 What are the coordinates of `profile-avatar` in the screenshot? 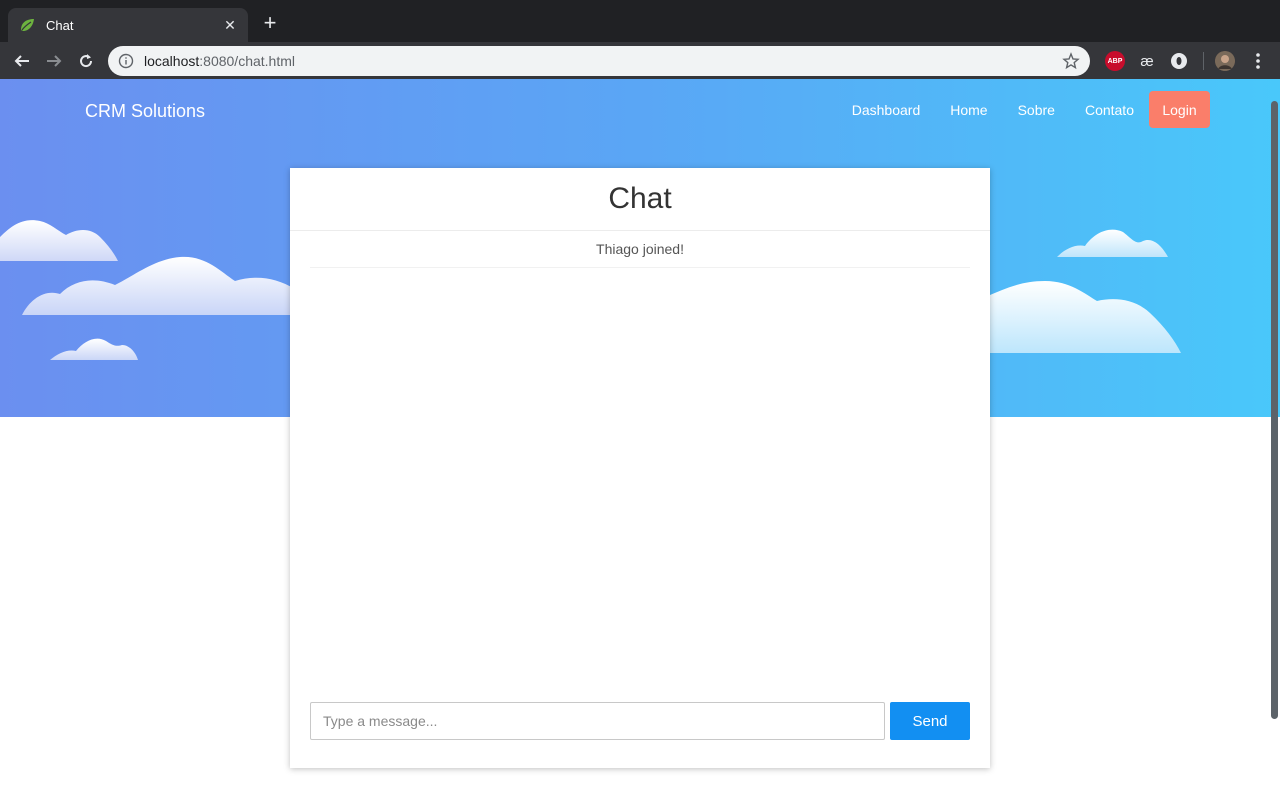 It's located at (1225, 61).